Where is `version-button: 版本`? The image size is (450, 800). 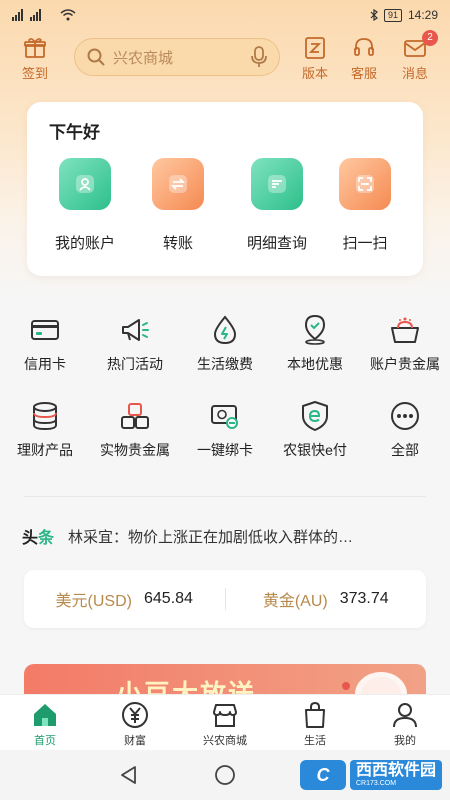 version-button: 版本 is located at coordinates (315, 59).